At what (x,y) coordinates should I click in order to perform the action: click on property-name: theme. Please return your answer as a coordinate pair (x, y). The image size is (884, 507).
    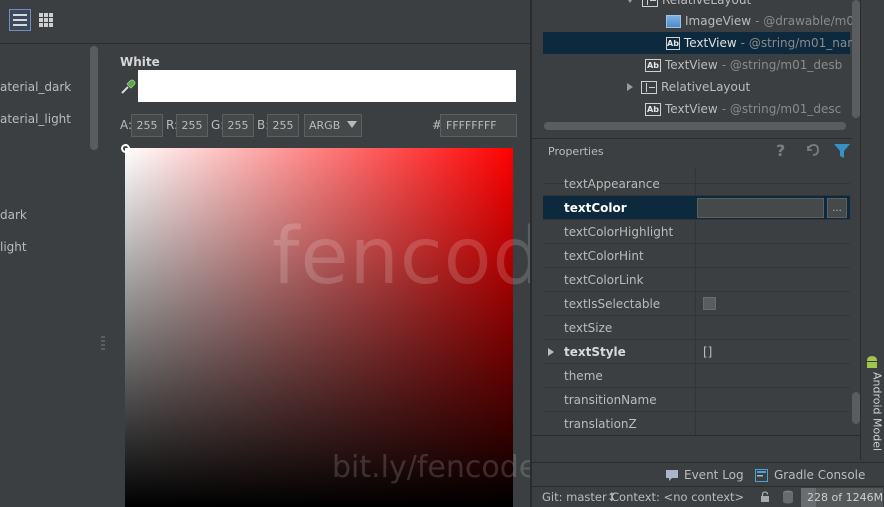
    Looking at the image, I should click on (583, 376).